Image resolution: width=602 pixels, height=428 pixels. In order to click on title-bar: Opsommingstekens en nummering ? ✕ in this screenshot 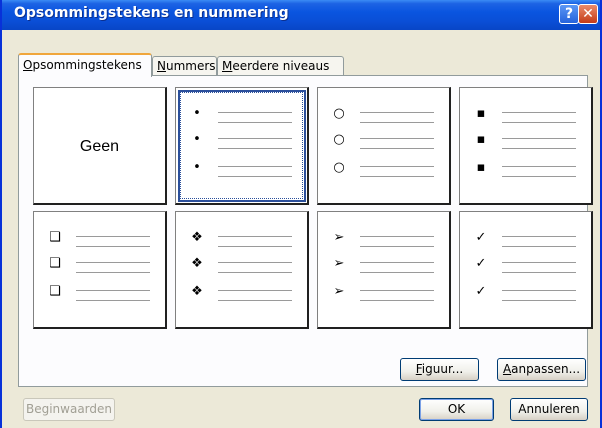, I will do `click(301, 15)`.